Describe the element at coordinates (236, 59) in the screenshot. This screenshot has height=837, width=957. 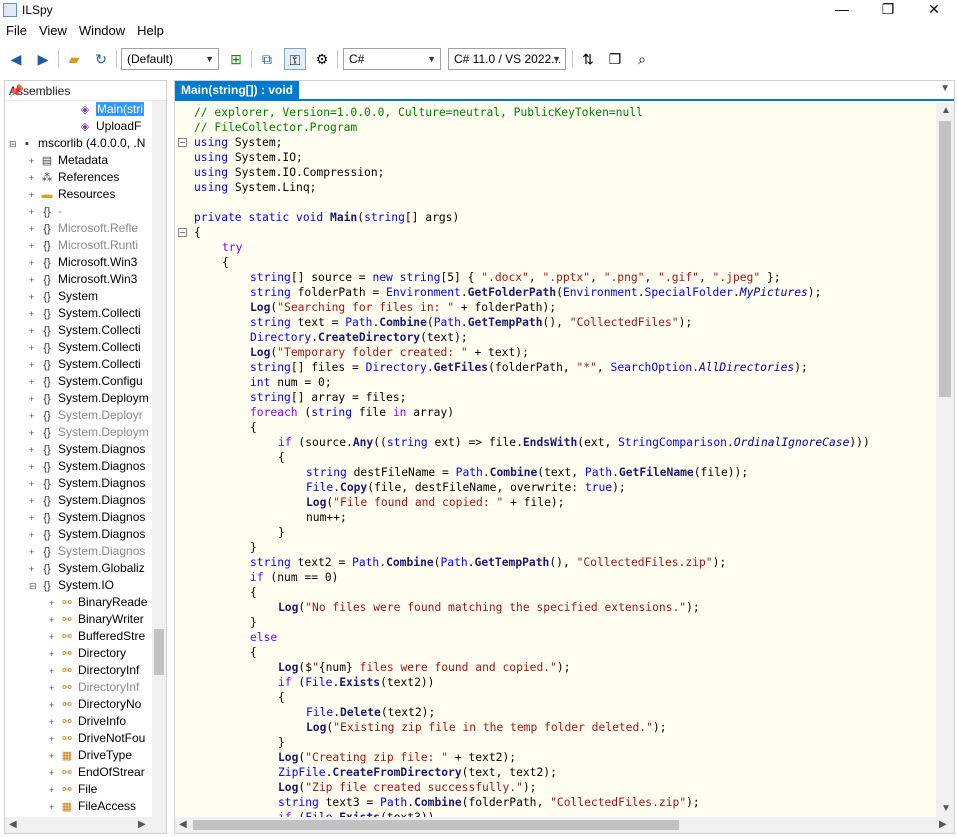
I see `manage-assembly-lists-button: ⊞` at that location.